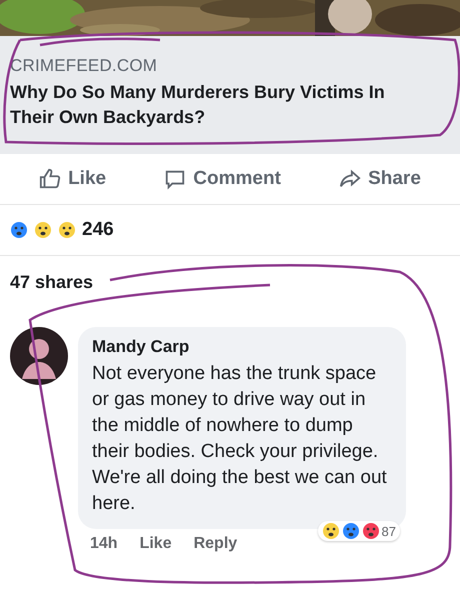  What do you see at coordinates (380, 179) in the screenshot?
I see `share-action: Share` at bounding box center [380, 179].